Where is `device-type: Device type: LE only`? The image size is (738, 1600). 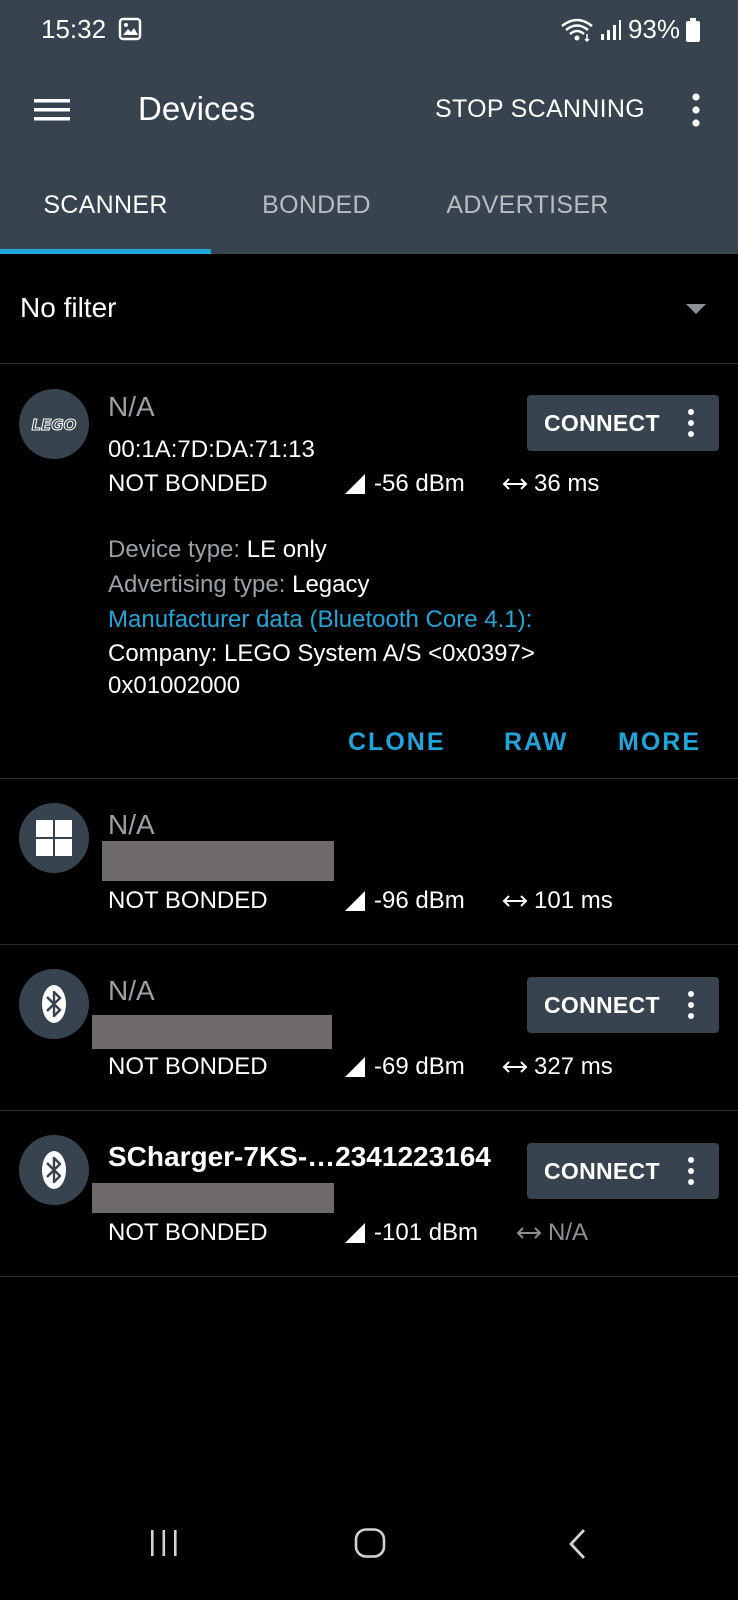 device-type: Device type: LE only is located at coordinates (217, 550).